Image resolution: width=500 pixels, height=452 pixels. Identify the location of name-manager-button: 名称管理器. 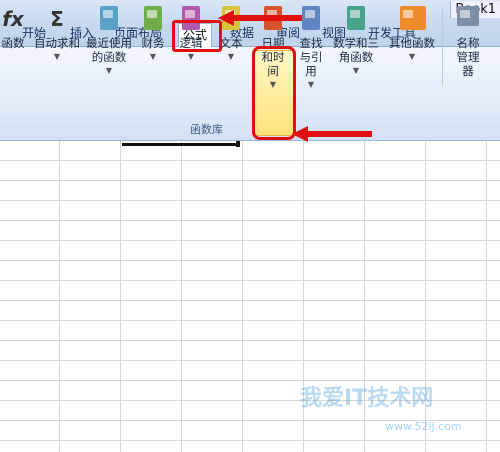
(468, 42).